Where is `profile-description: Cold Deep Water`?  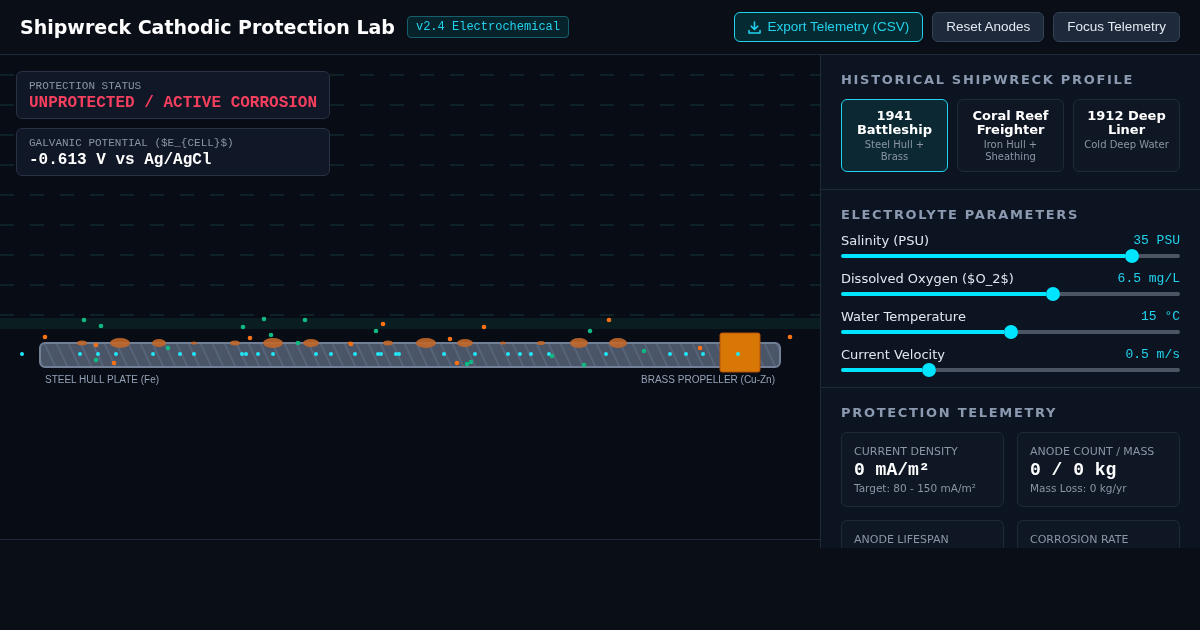
profile-description: Cold Deep Water is located at coordinates (1126, 145).